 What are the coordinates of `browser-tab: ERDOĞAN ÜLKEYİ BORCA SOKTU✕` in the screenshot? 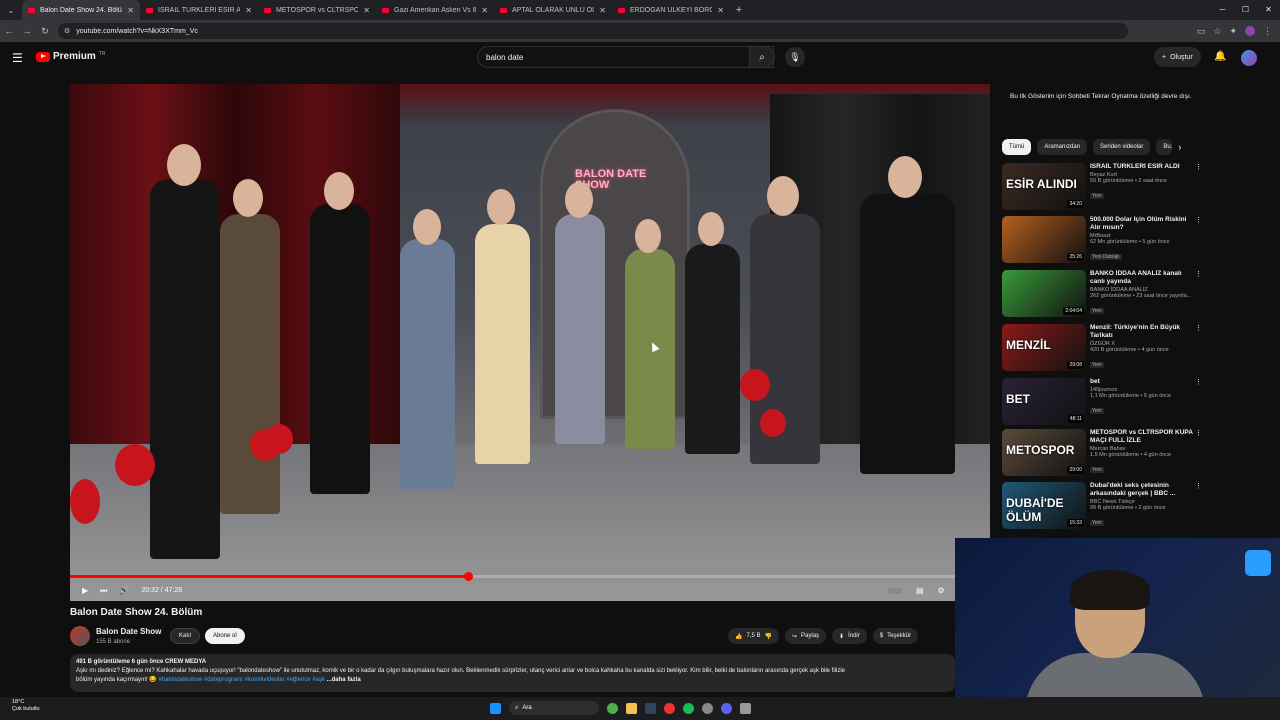 It's located at (671, 10).